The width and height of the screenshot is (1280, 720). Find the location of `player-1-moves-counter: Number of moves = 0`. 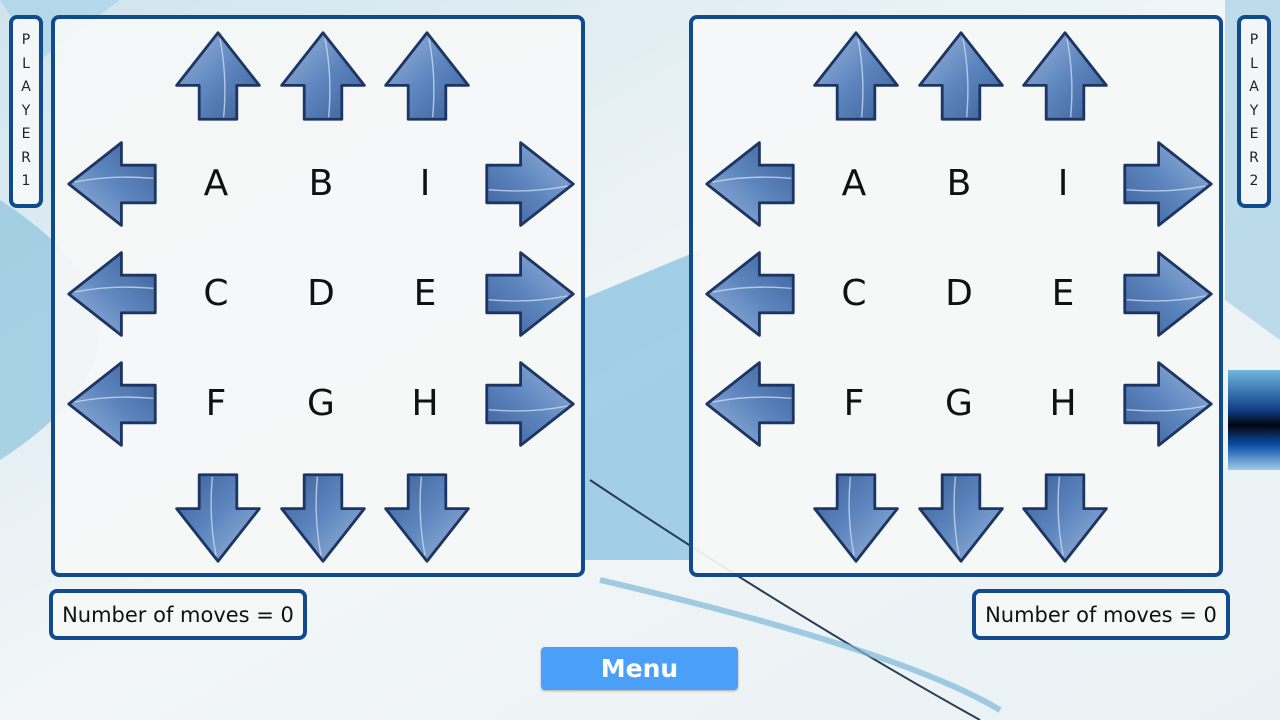

player-1-moves-counter: Number of moves = 0 is located at coordinates (178, 614).